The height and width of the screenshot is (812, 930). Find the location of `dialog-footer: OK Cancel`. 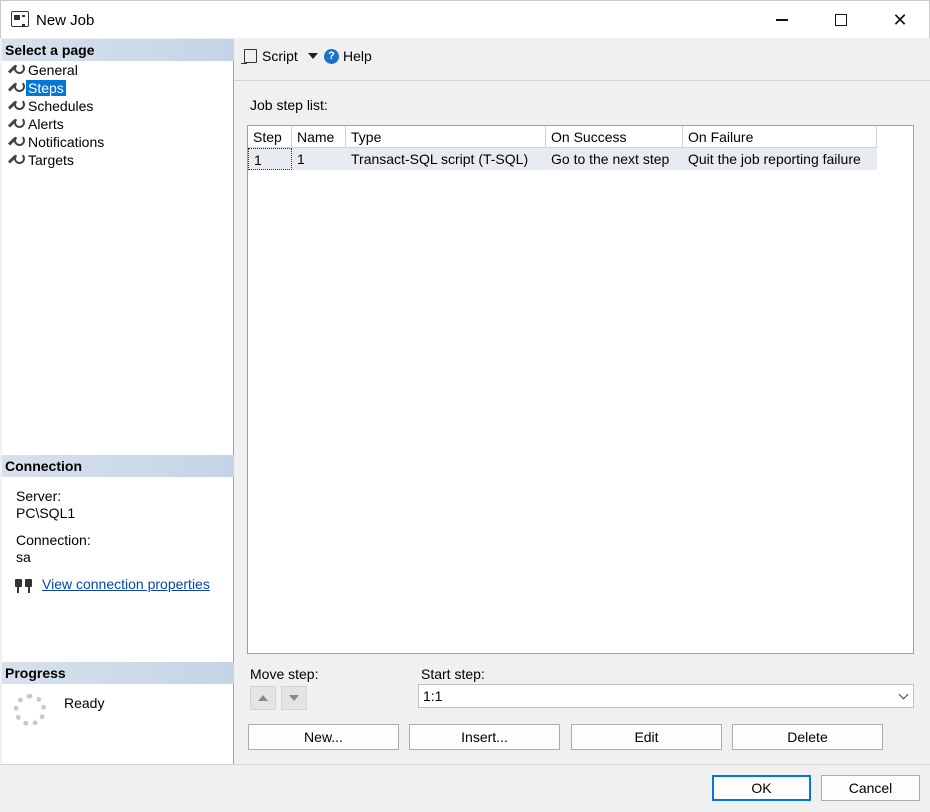

dialog-footer: OK Cancel is located at coordinates (465, 788).